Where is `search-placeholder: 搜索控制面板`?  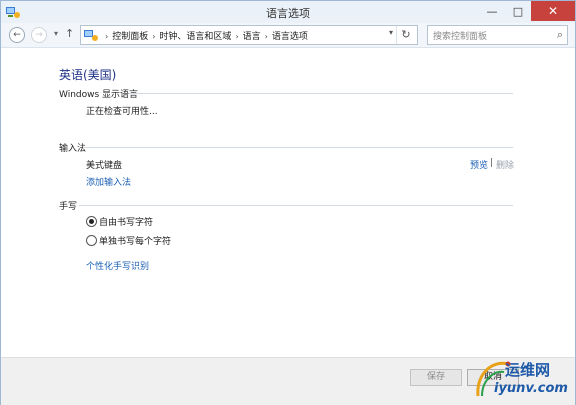
search-placeholder: 搜索控制面板 is located at coordinates (460, 37).